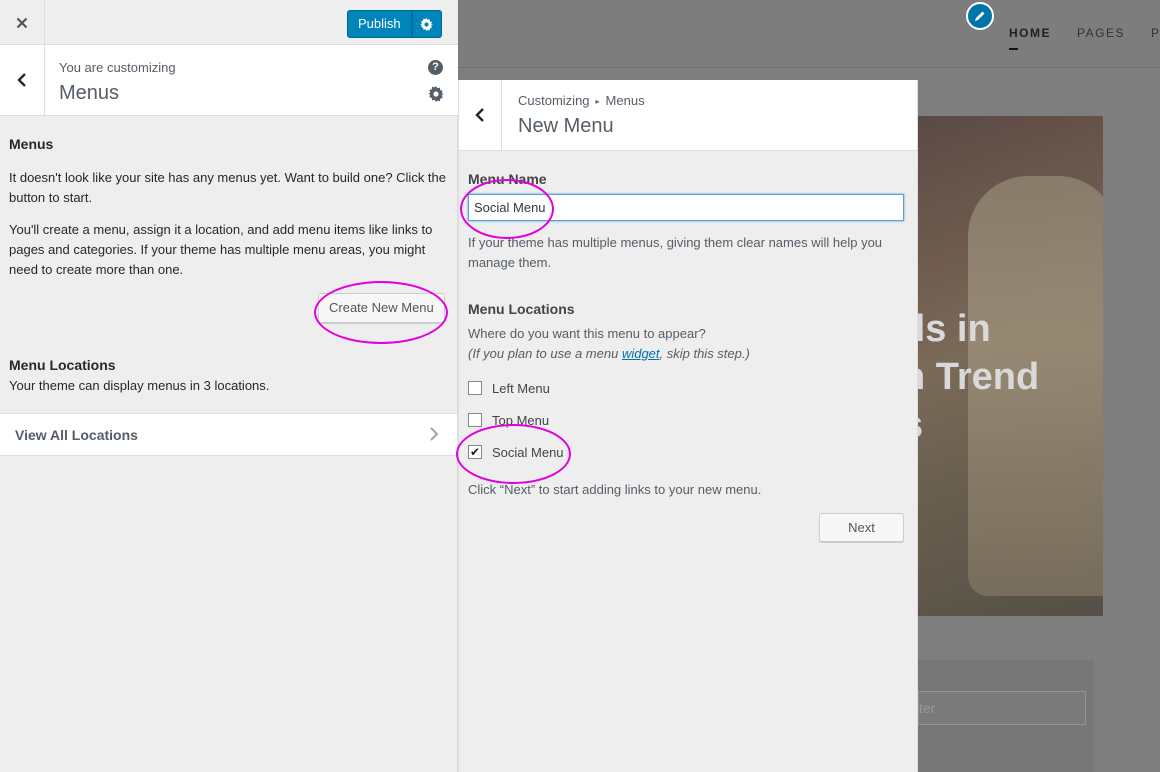  I want to click on widget-link: widget, so click(641, 353).